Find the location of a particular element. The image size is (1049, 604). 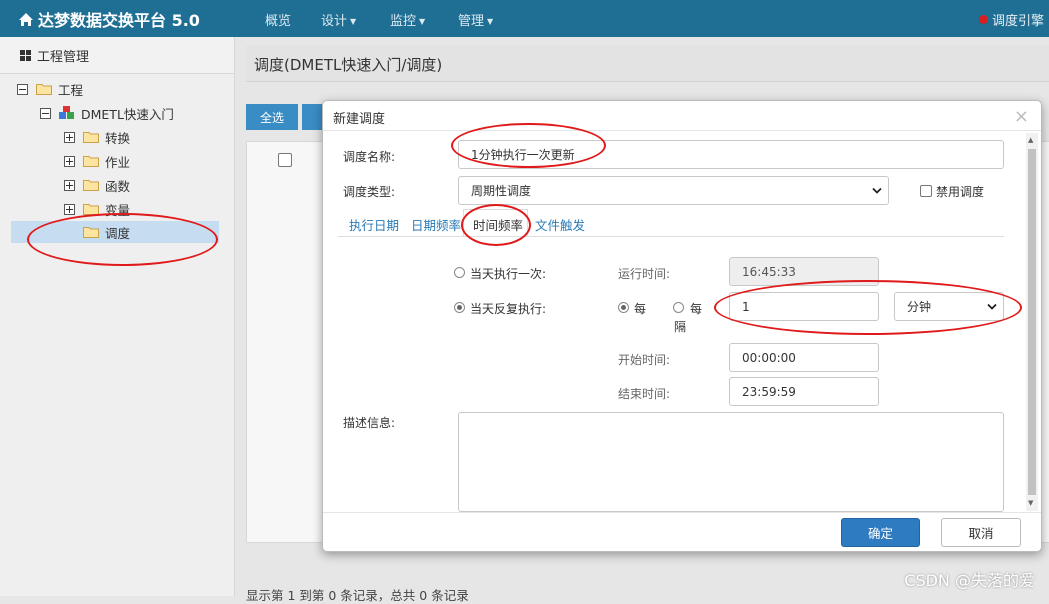

home-icon is located at coordinates (26, 19).